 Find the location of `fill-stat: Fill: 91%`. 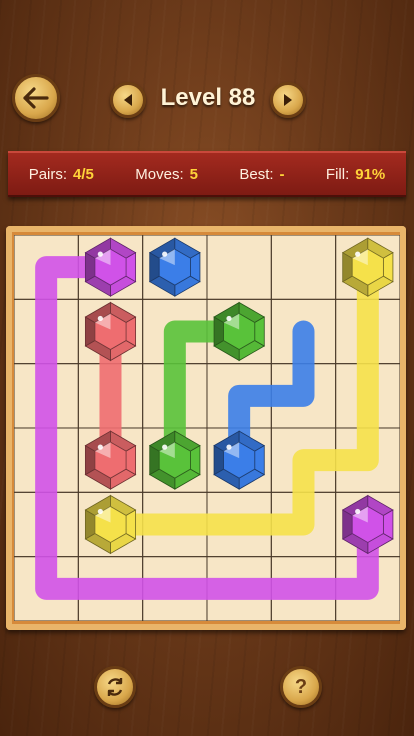

fill-stat: Fill: 91% is located at coordinates (355, 174).